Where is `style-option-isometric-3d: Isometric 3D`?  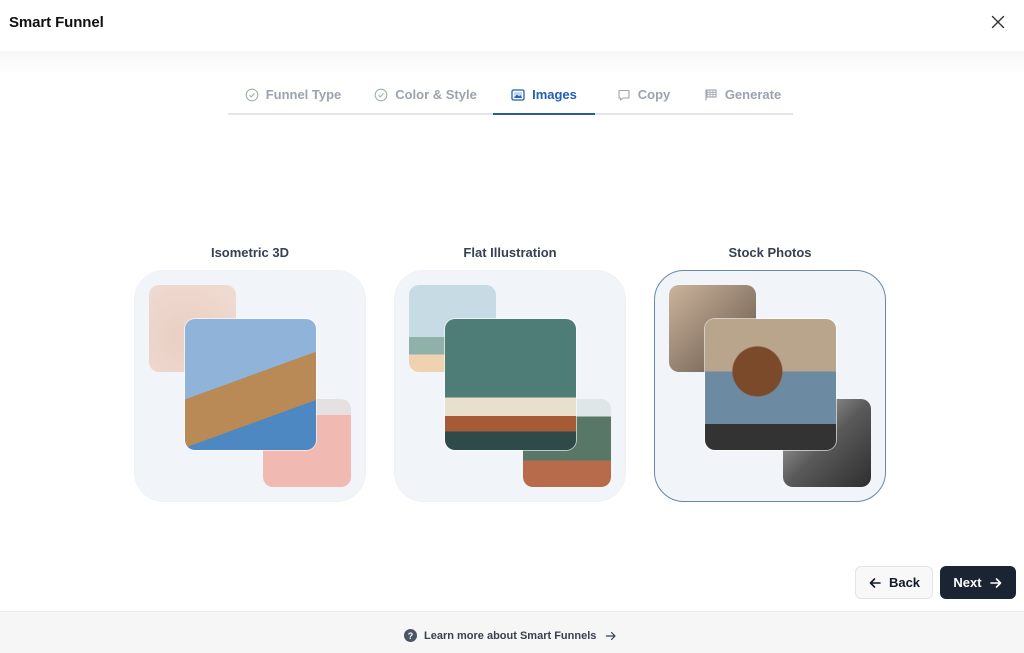
style-option-isometric-3d: Isometric 3D is located at coordinates (250, 373).